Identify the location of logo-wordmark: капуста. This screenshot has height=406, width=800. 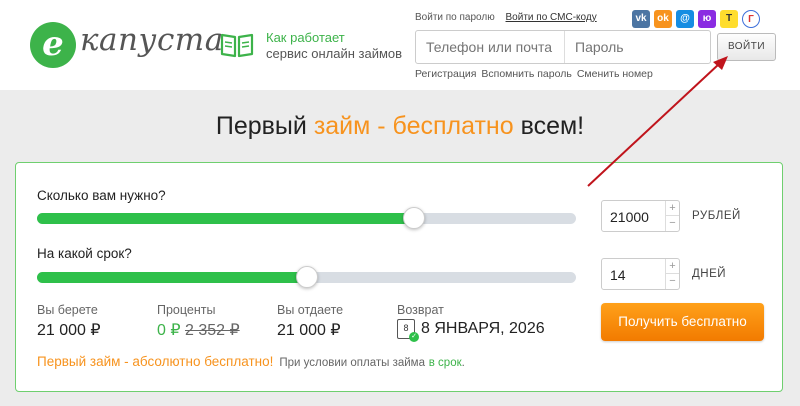
(152, 40).